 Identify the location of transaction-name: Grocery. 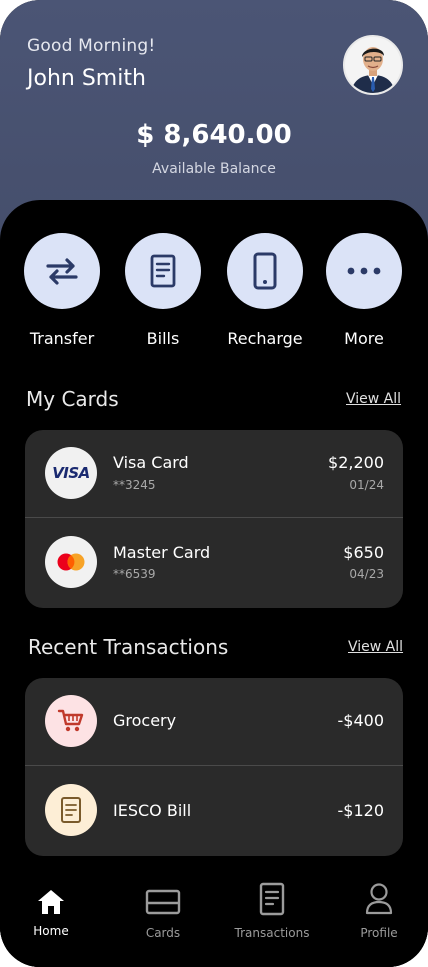
(145, 720).